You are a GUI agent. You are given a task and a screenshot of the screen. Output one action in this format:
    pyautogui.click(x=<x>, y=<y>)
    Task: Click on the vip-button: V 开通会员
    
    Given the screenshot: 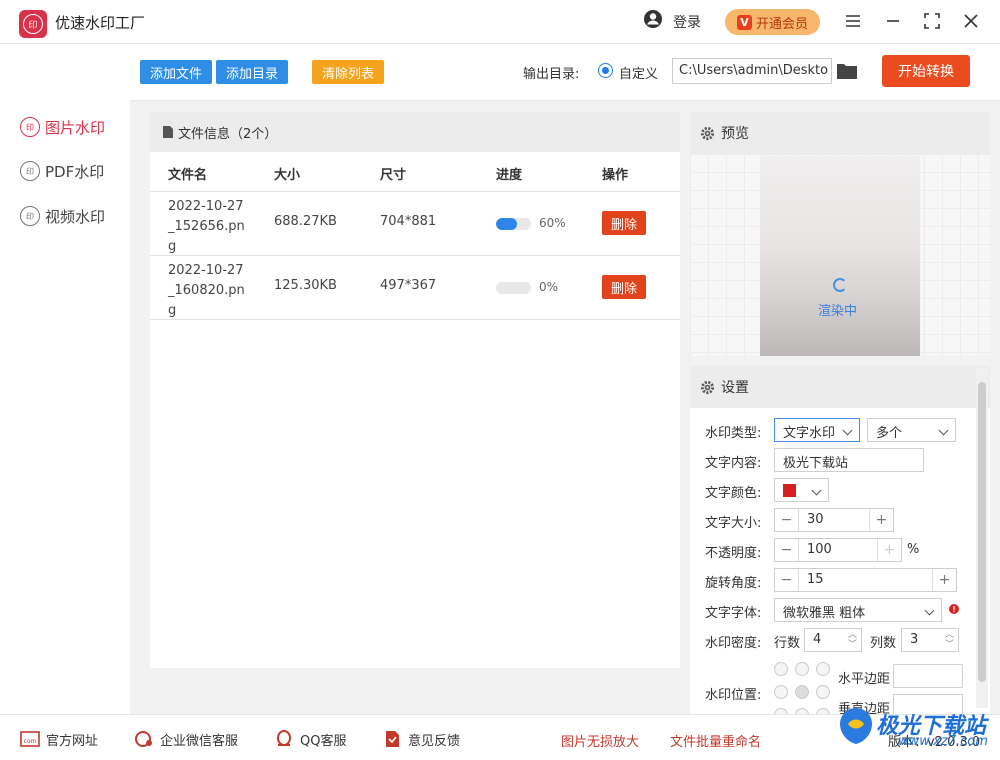 What is the action you would take?
    pyautogui.click(x=772, y=22)
    